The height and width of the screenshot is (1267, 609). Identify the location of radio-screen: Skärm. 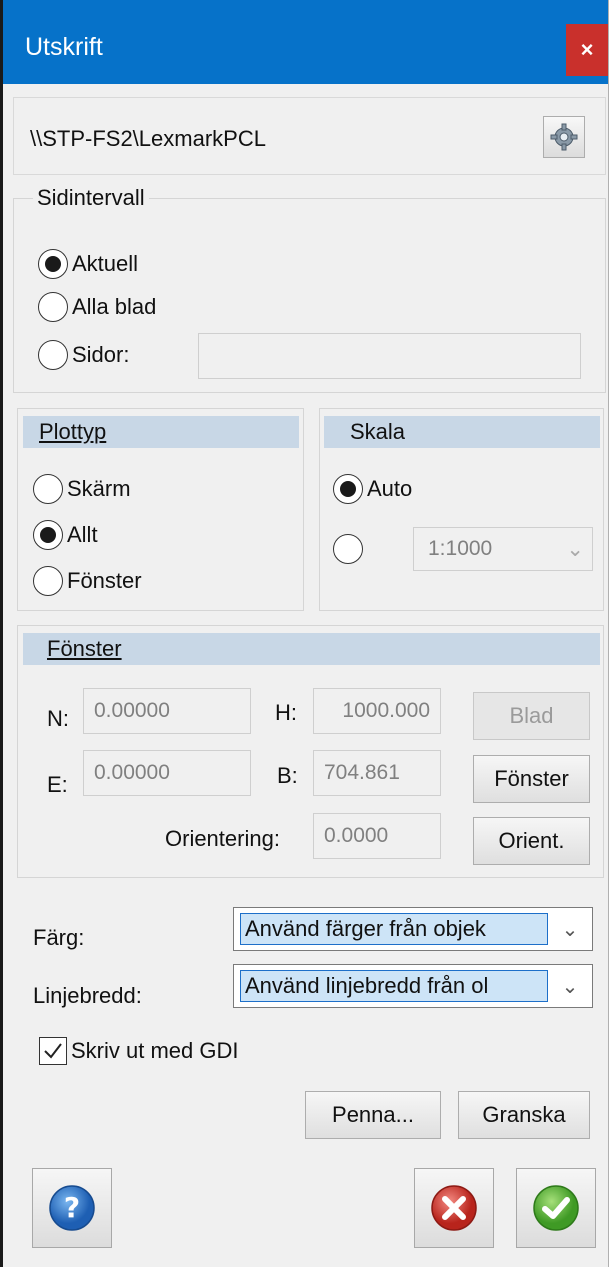
(82, 489).